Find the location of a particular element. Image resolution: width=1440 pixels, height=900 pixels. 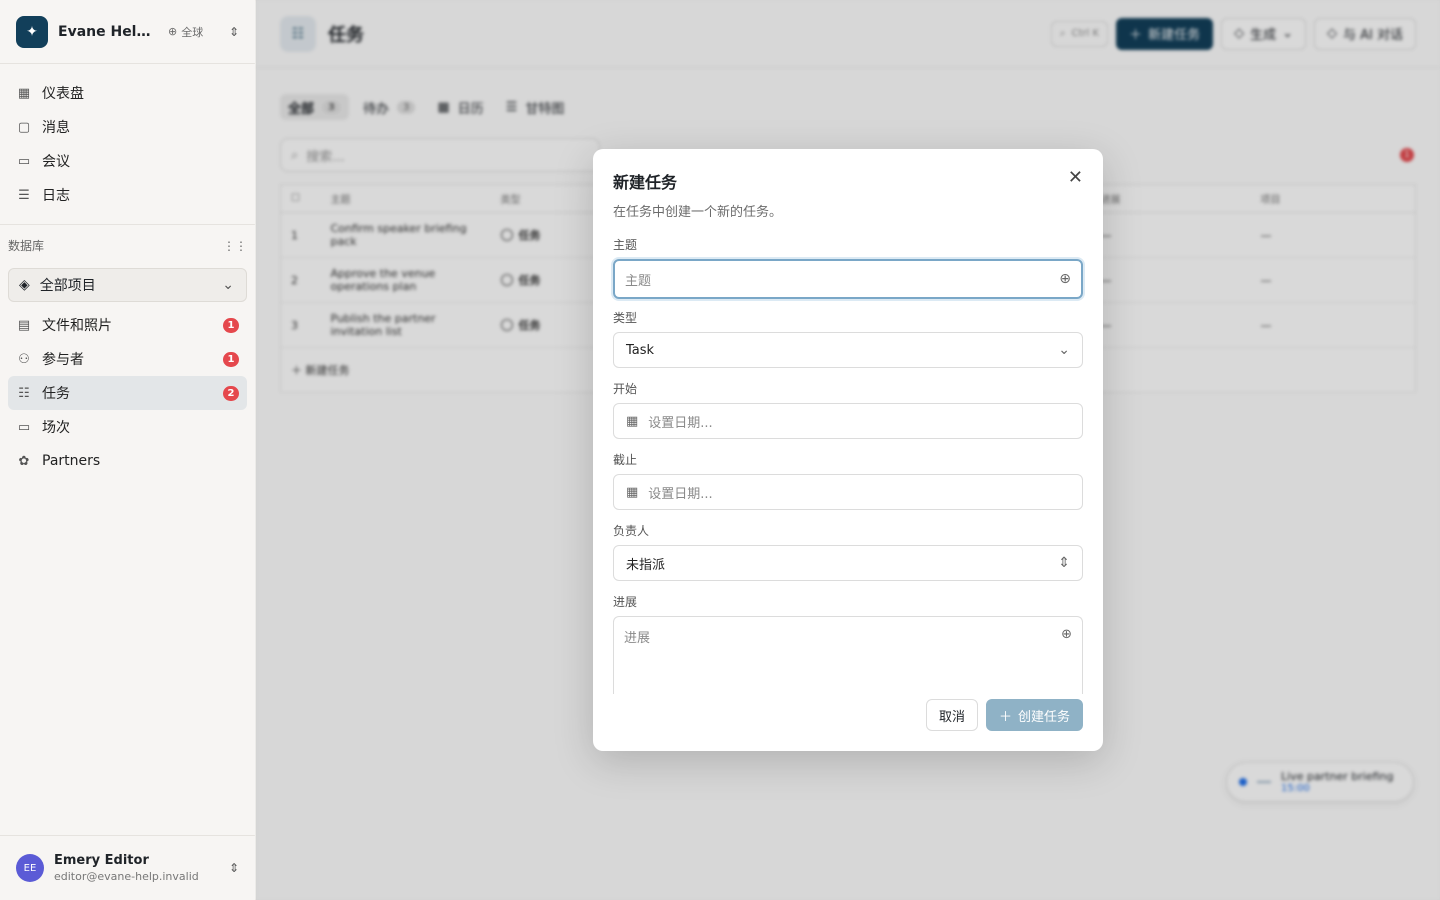

database-section-header: 数据库 ⋮⋮ is located at coordinates (127, 246).